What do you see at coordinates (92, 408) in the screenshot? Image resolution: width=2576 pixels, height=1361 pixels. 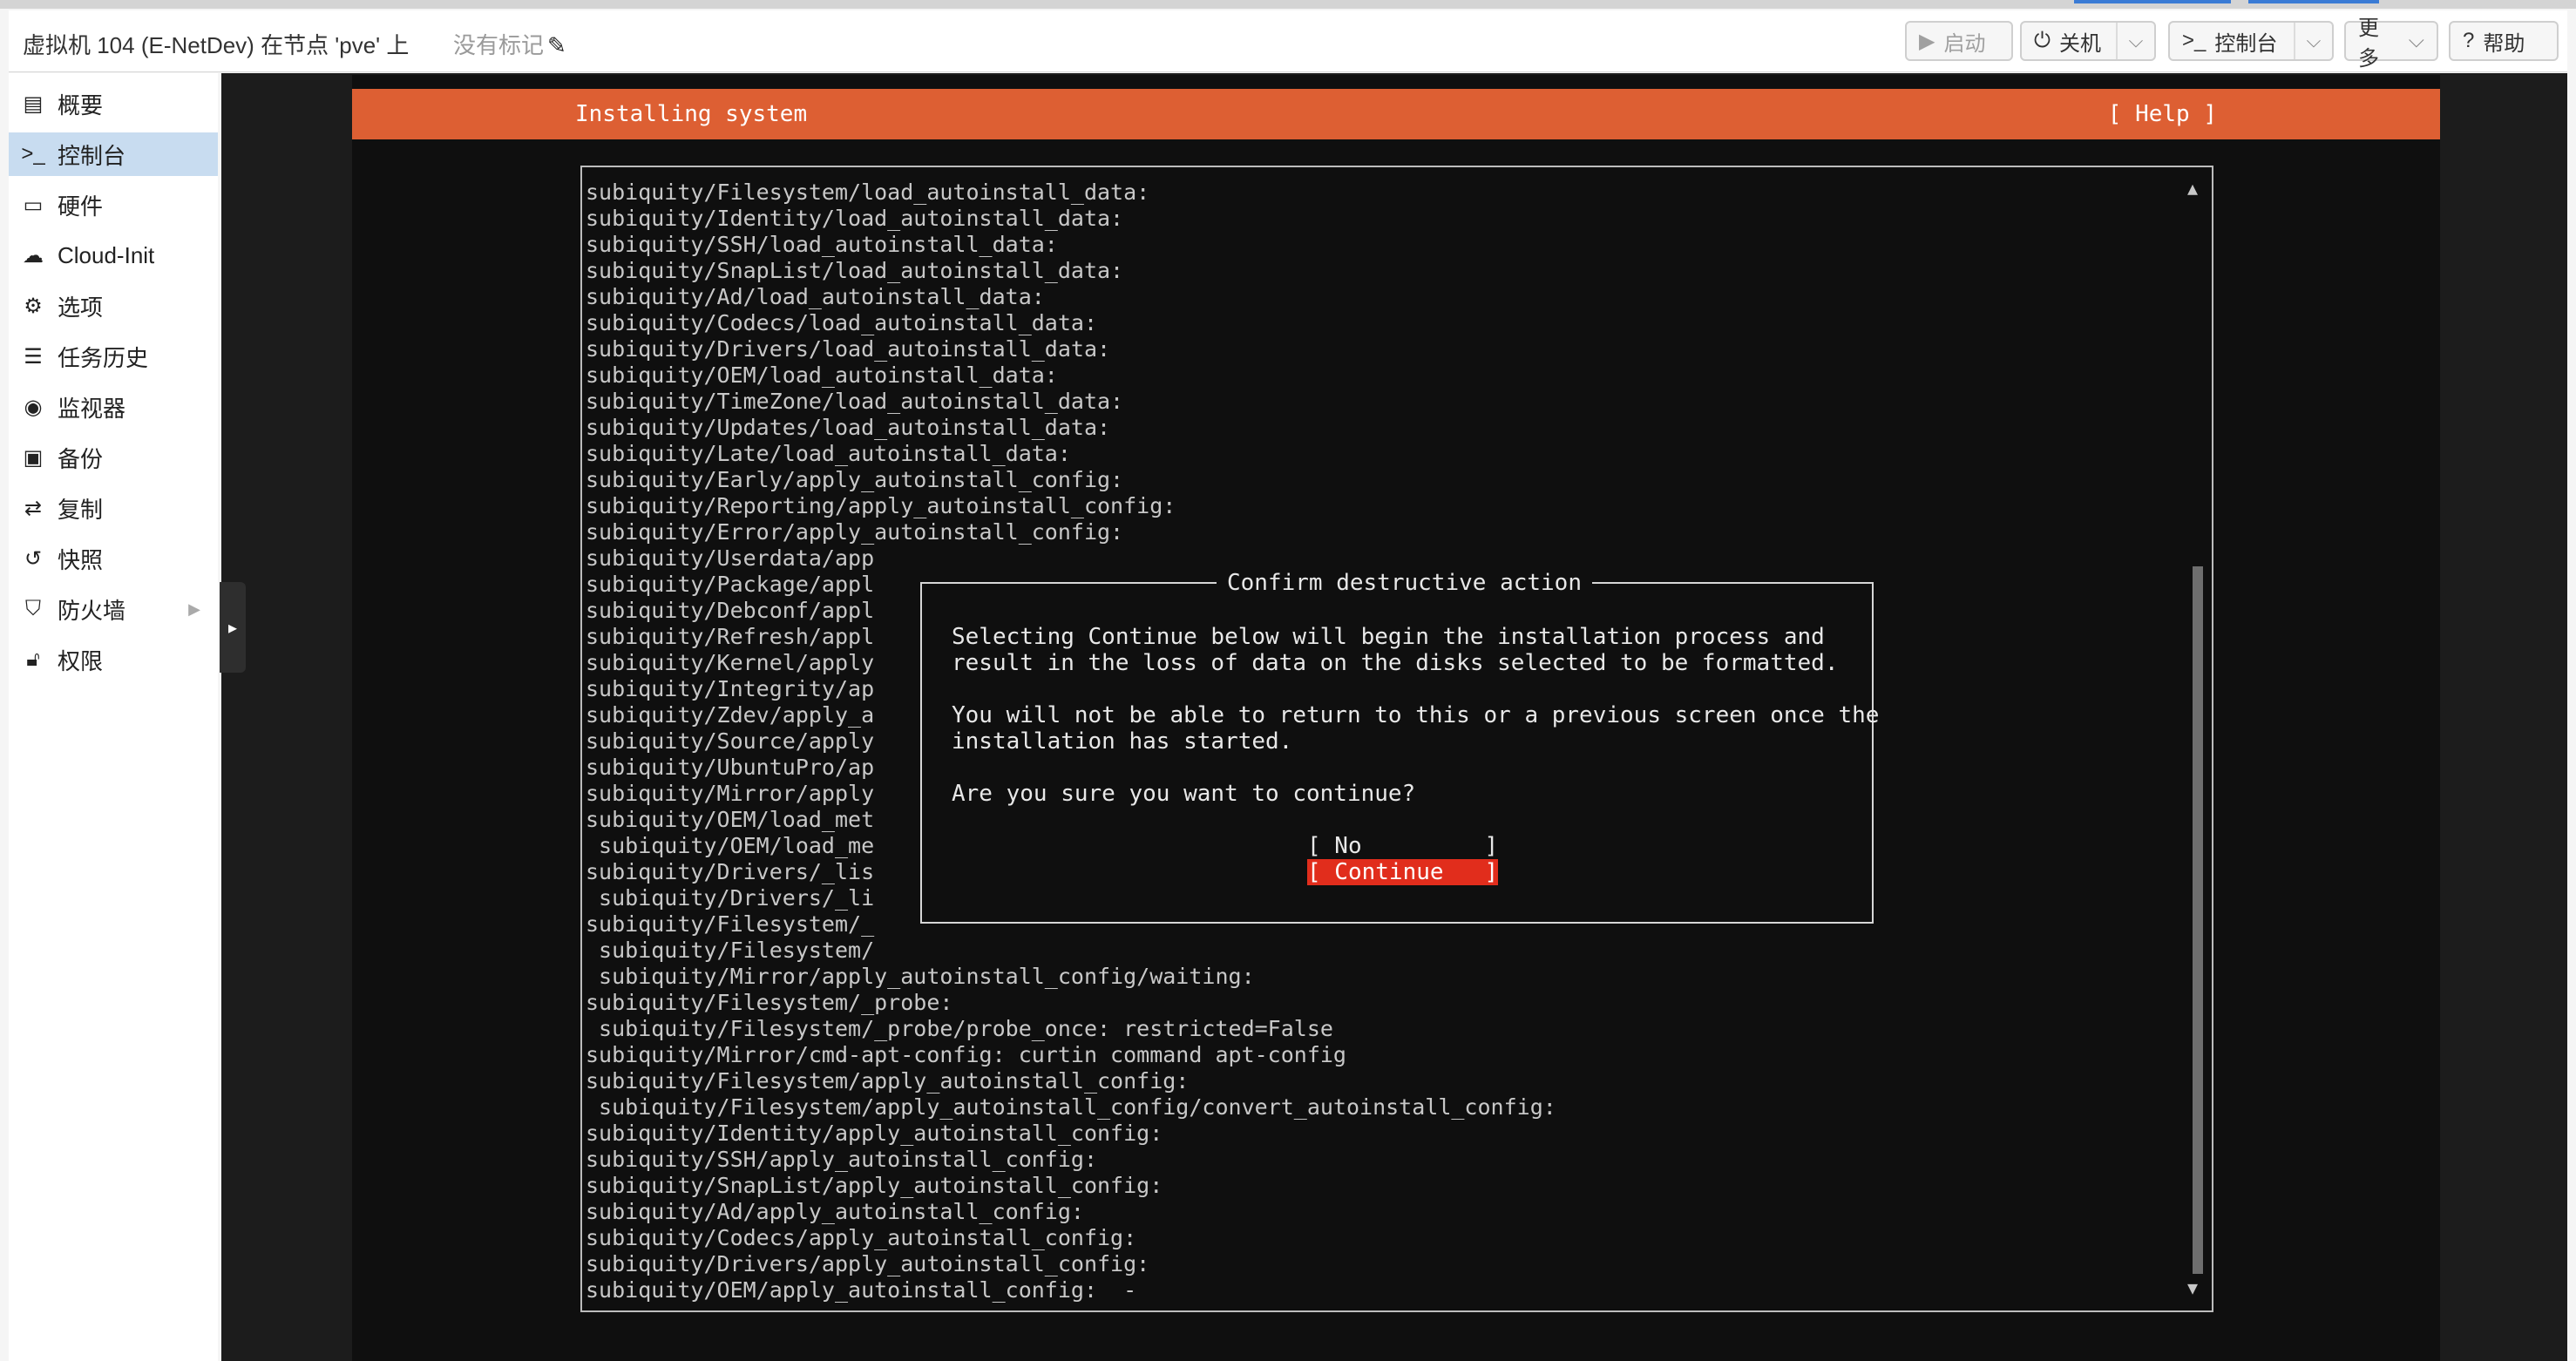 I see `sidebar-item-label: 监视器` at bounding box center [92, 408].